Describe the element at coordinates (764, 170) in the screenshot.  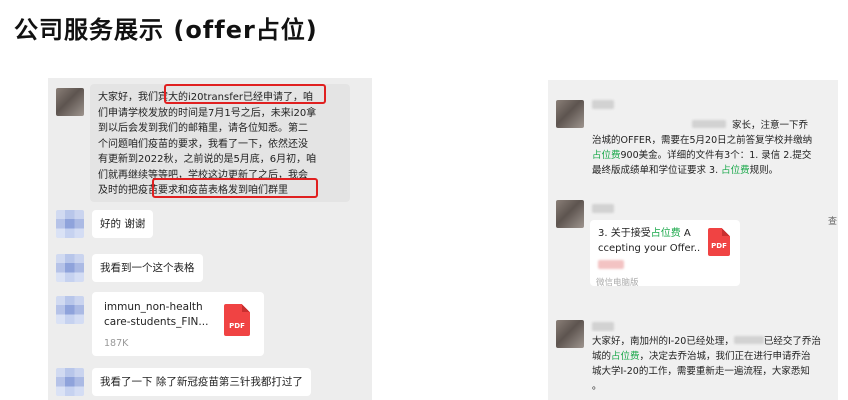
I see `message-text: 规则。` at that location.